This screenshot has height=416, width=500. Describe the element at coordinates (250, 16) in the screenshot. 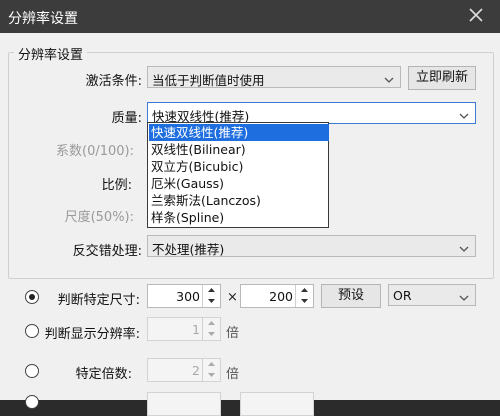

I see `title-bar: 分辨率设置` at that location.